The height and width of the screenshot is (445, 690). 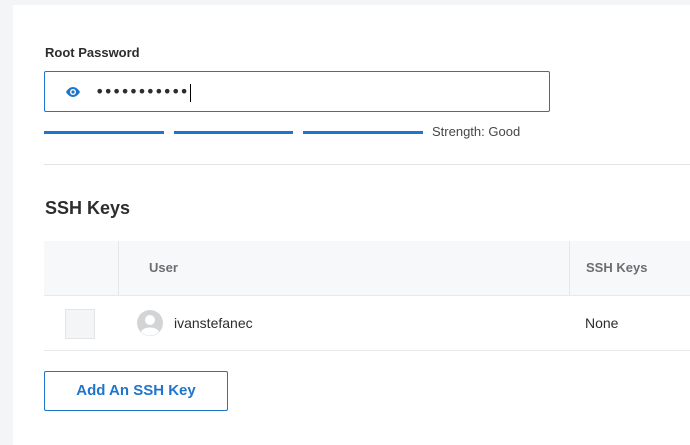 What do you see at coordinates (616, 267) in the screenshot?
I see `column-header-ssh-keys: SSH Keys` at bounding box center [616, 267].